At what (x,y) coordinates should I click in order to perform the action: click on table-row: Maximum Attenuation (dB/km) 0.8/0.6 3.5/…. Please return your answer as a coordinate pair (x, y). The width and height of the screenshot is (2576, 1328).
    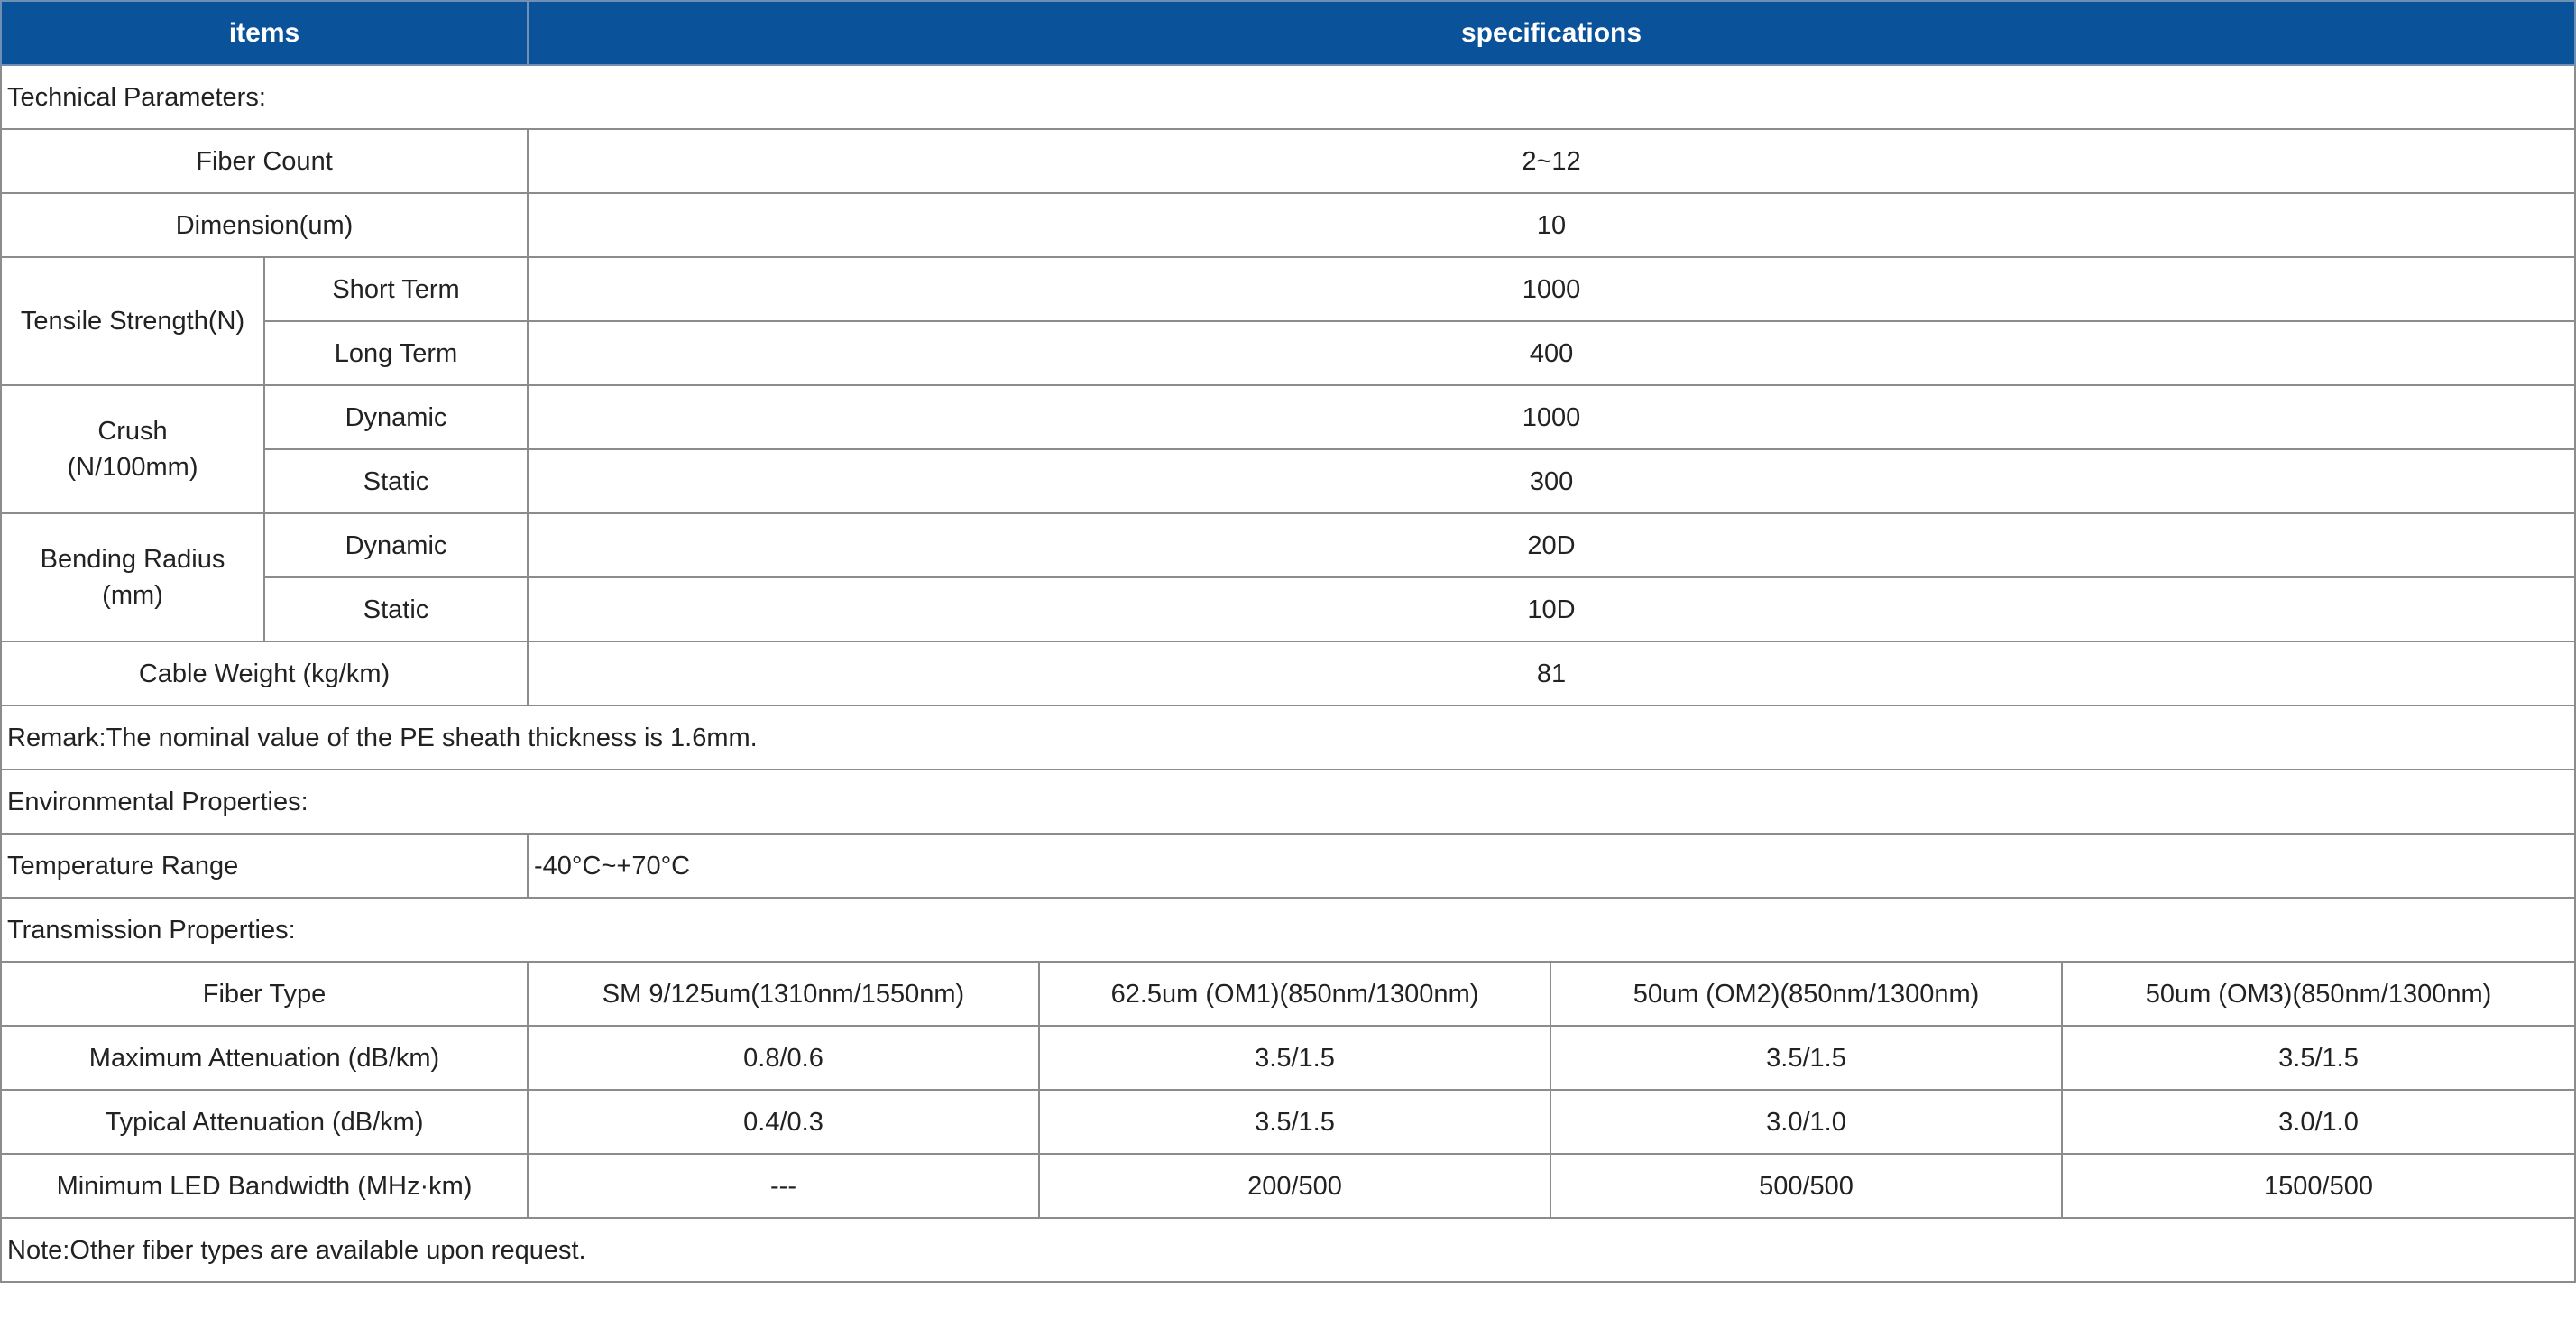
    Looking at the image, I should click on (1288, 1058).